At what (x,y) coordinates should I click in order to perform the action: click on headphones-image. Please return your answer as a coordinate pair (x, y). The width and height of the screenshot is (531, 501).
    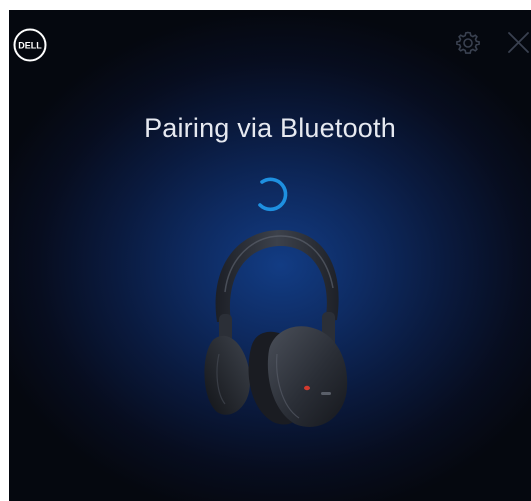
    Looking at the image, I should click on (276, 328).